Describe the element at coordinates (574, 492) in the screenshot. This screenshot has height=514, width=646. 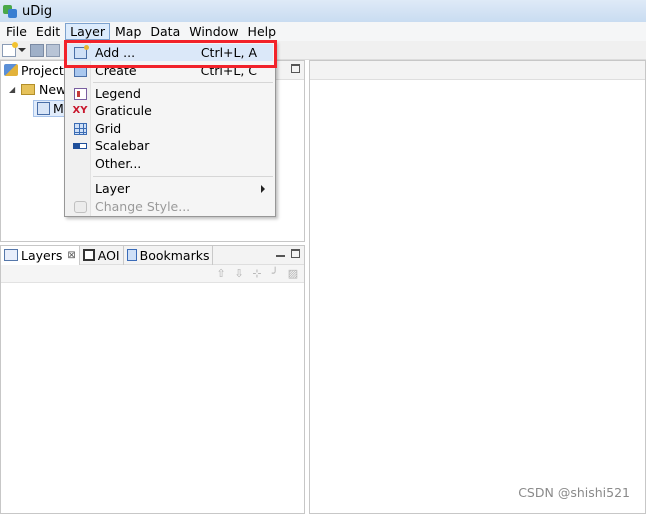
I see `watermark: CSDN @shishi521` at that location.